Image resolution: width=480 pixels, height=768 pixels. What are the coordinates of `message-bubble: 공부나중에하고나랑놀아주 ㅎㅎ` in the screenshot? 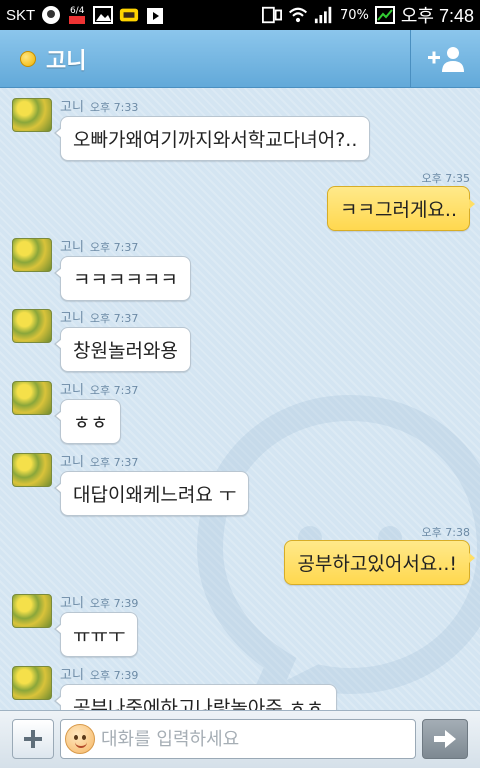 It's located at (195, 697).